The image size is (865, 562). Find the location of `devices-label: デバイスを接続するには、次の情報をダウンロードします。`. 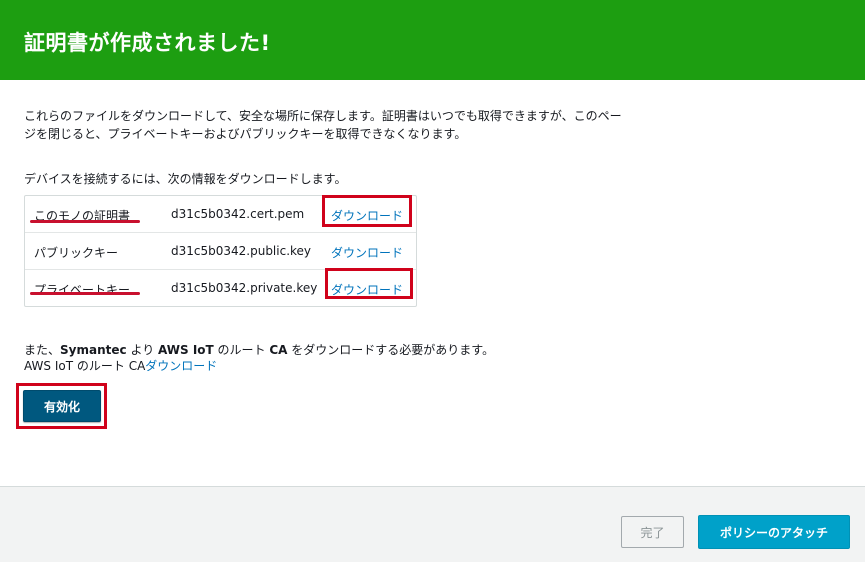

devices-label: デバイスを接続するには、次の情報をダウンロードします。 is located at coordinates (185, 179).